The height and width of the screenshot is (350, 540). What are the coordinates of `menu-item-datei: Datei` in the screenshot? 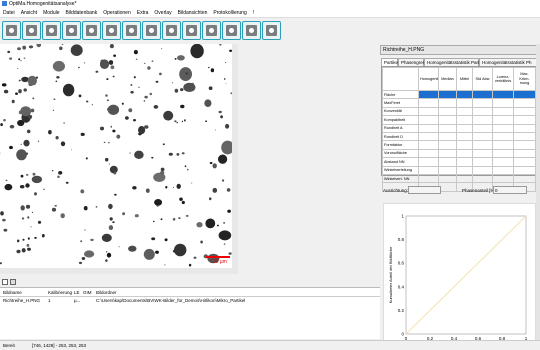 It's located at (9, 13).